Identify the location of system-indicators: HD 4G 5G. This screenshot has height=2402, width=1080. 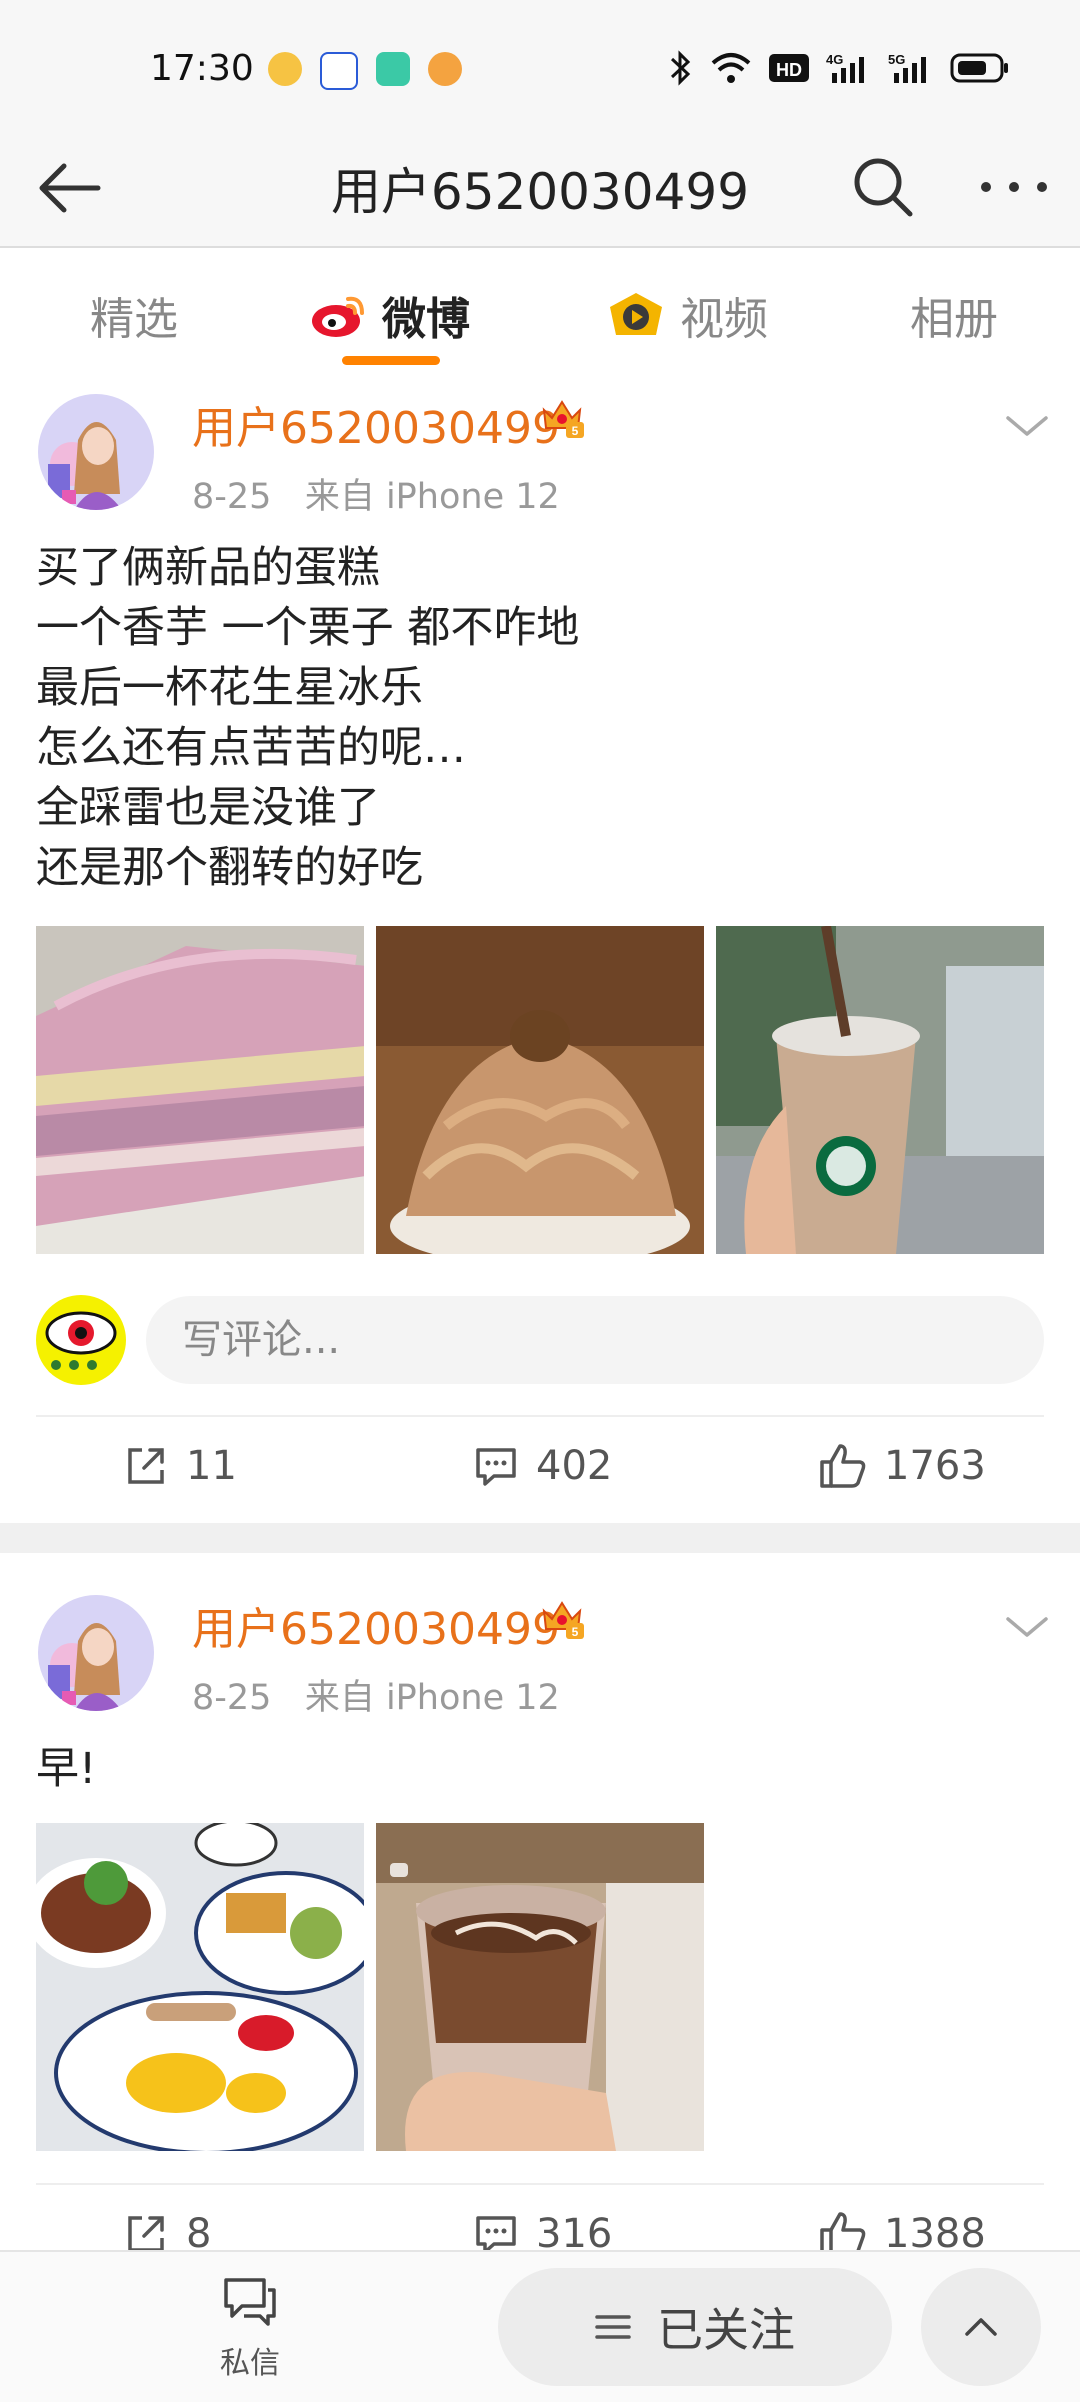
(839, 68).